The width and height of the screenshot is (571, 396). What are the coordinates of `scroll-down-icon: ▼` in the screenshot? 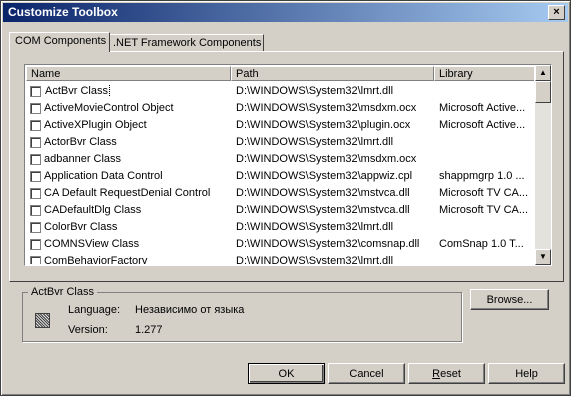 It's located at (543, 257).